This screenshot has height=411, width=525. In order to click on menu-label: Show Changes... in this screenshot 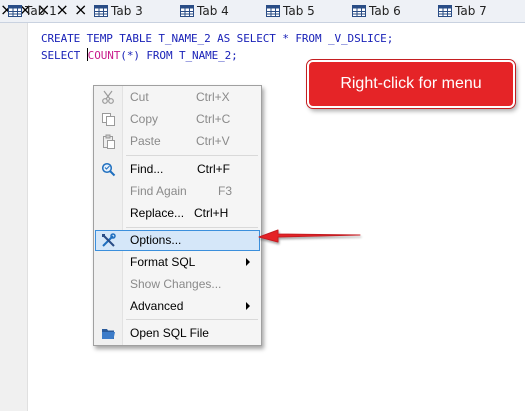, I will do `click(176, 284)`.